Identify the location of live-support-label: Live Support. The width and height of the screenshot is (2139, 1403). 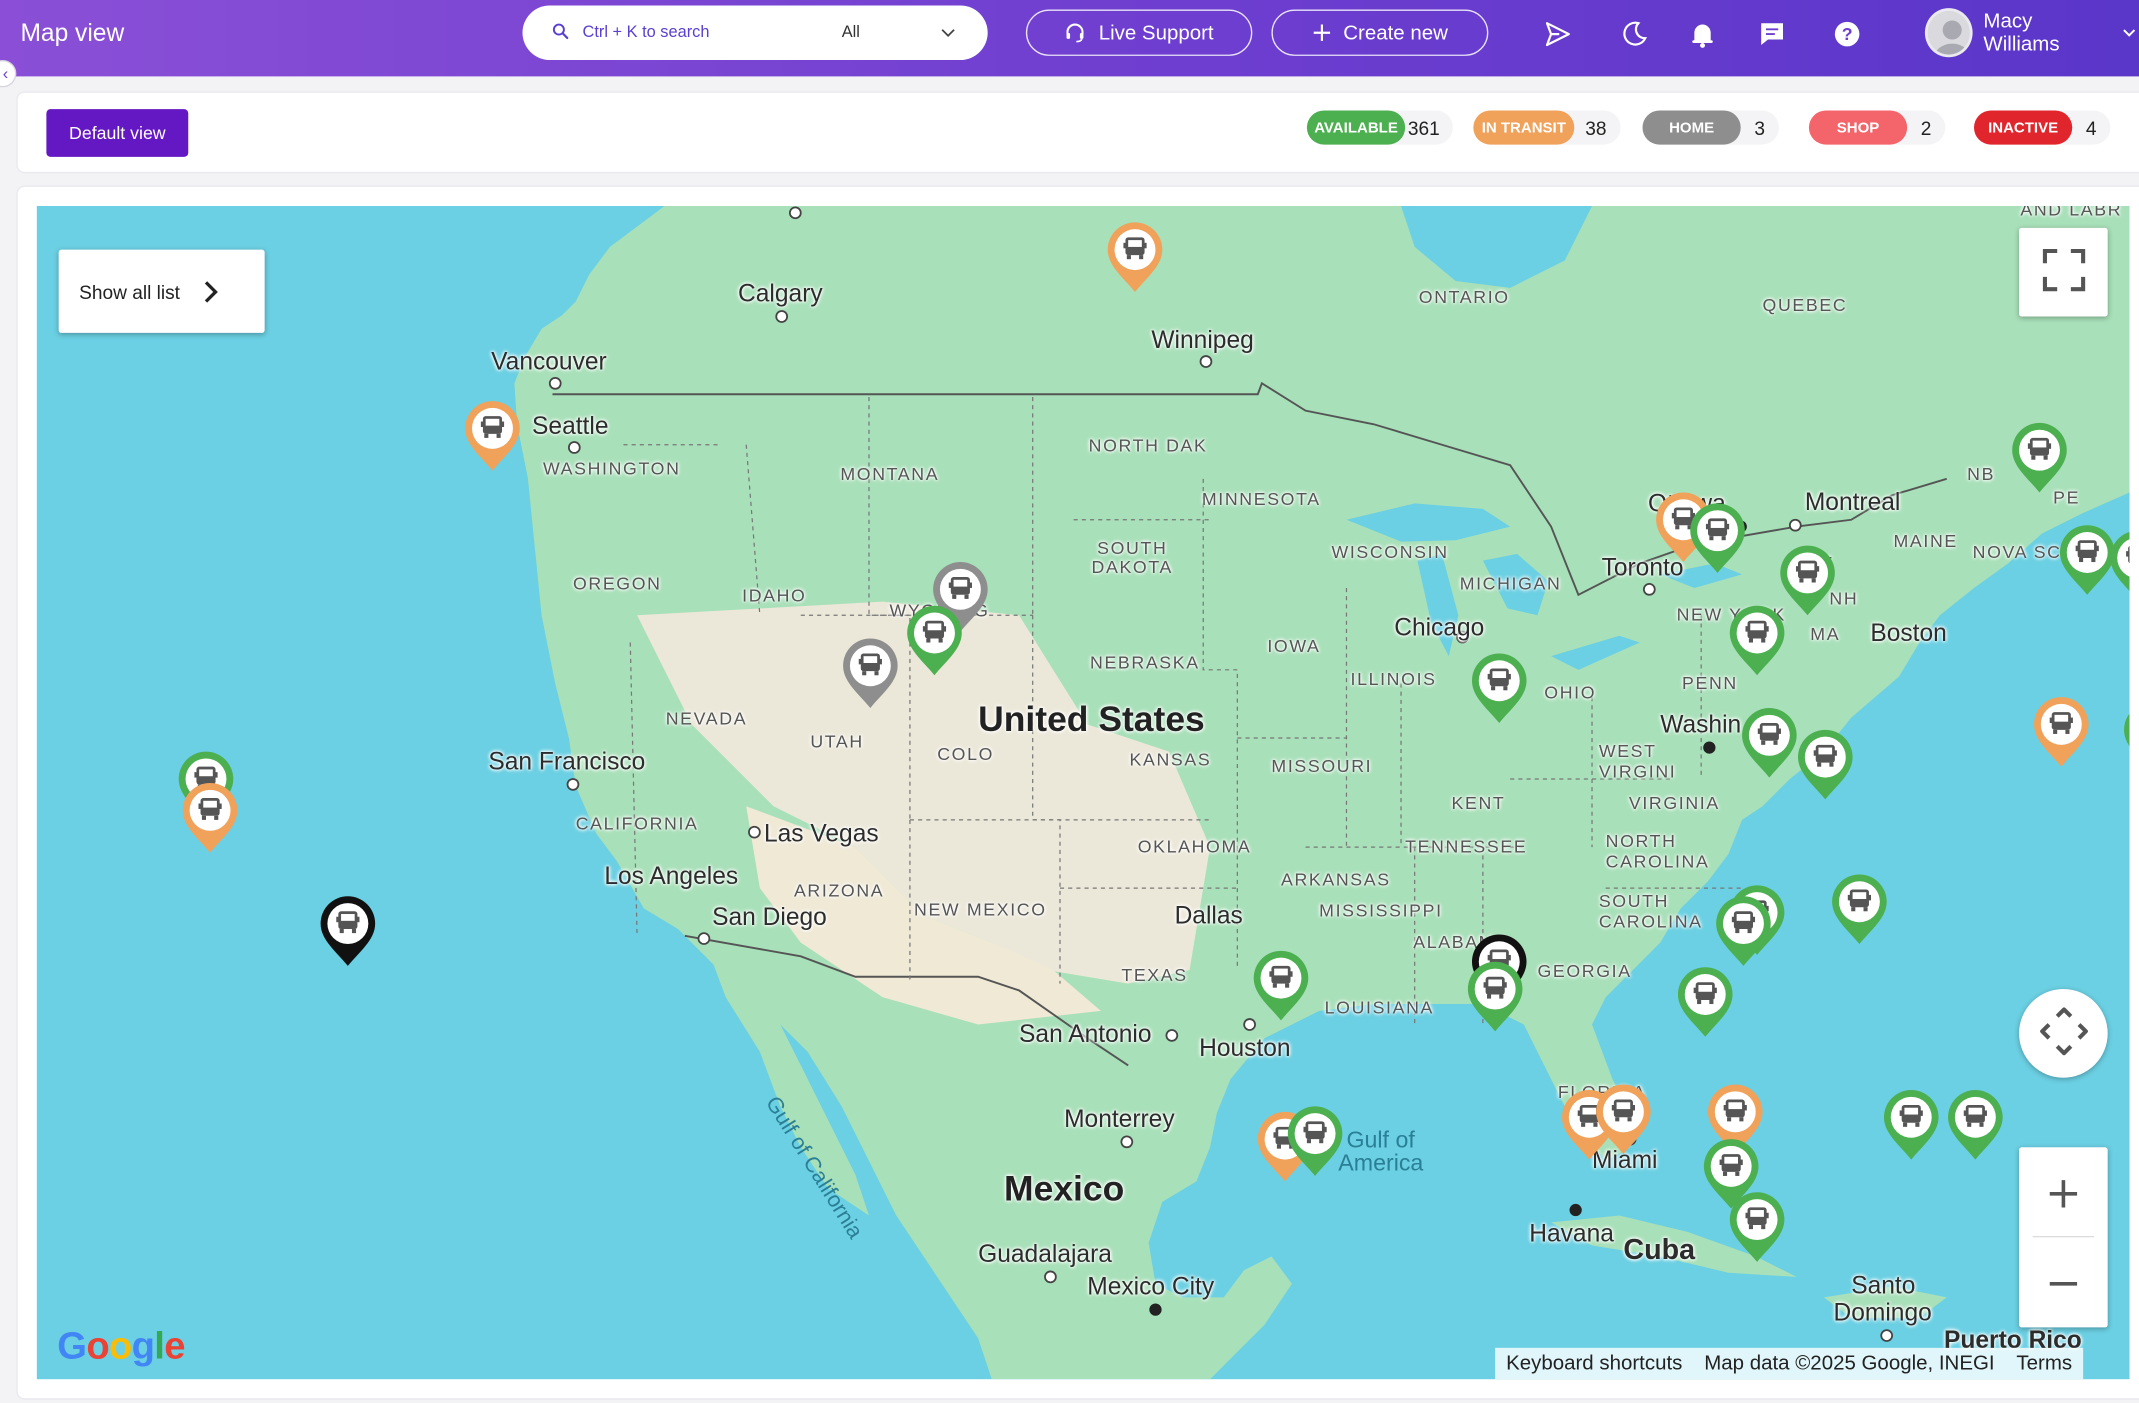
(1156, 33).